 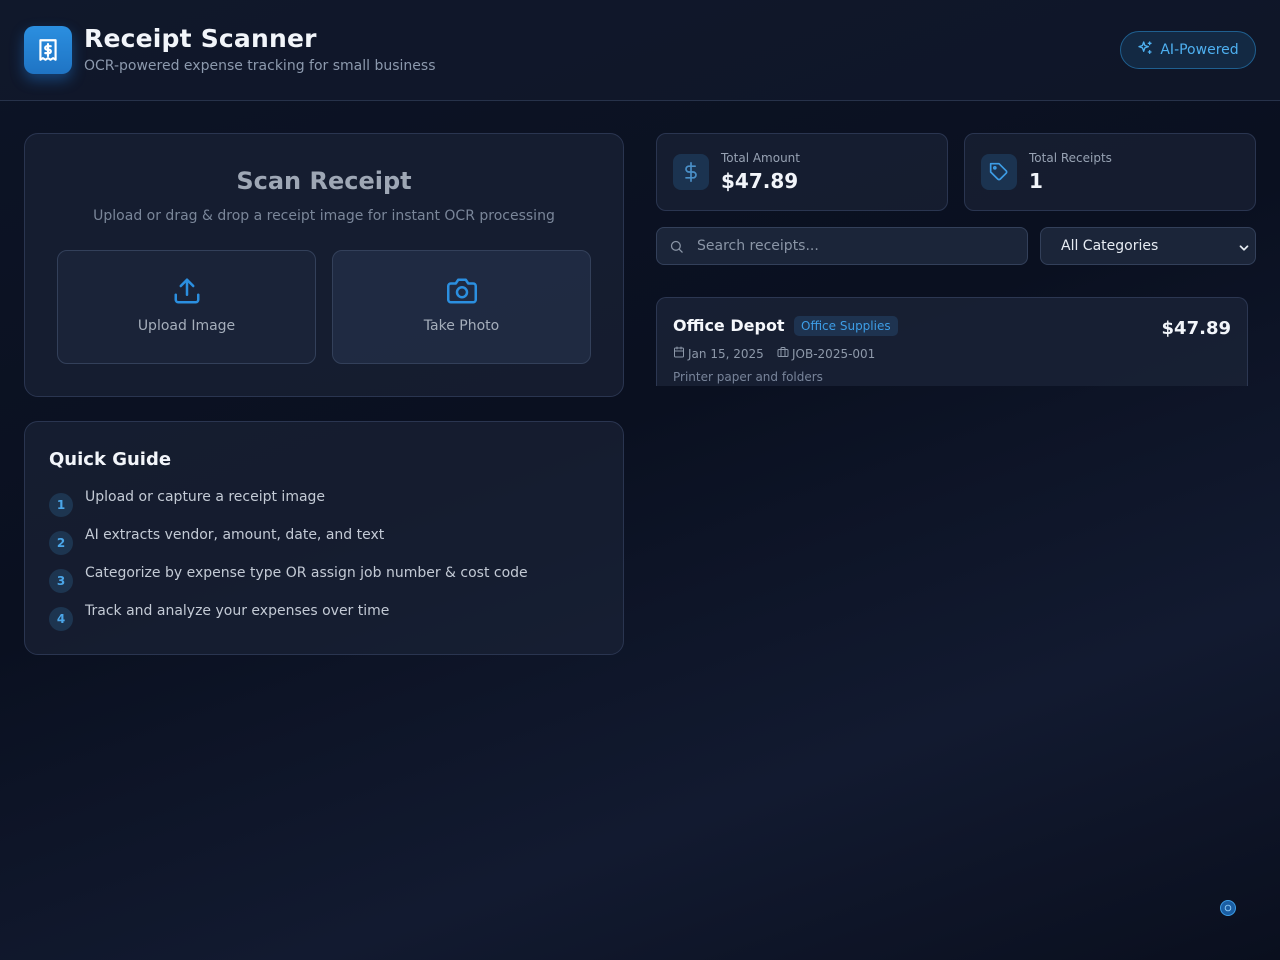 I want to click on status-indicator, so click(x=1228, y=908).